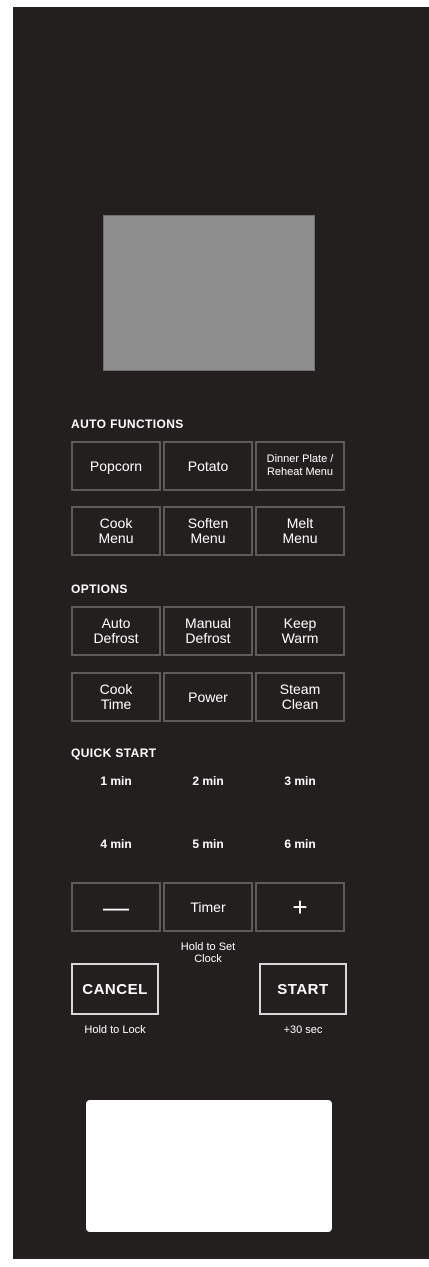  I want to click on soften-menu-button: Soften Menu, so click(208, 531).